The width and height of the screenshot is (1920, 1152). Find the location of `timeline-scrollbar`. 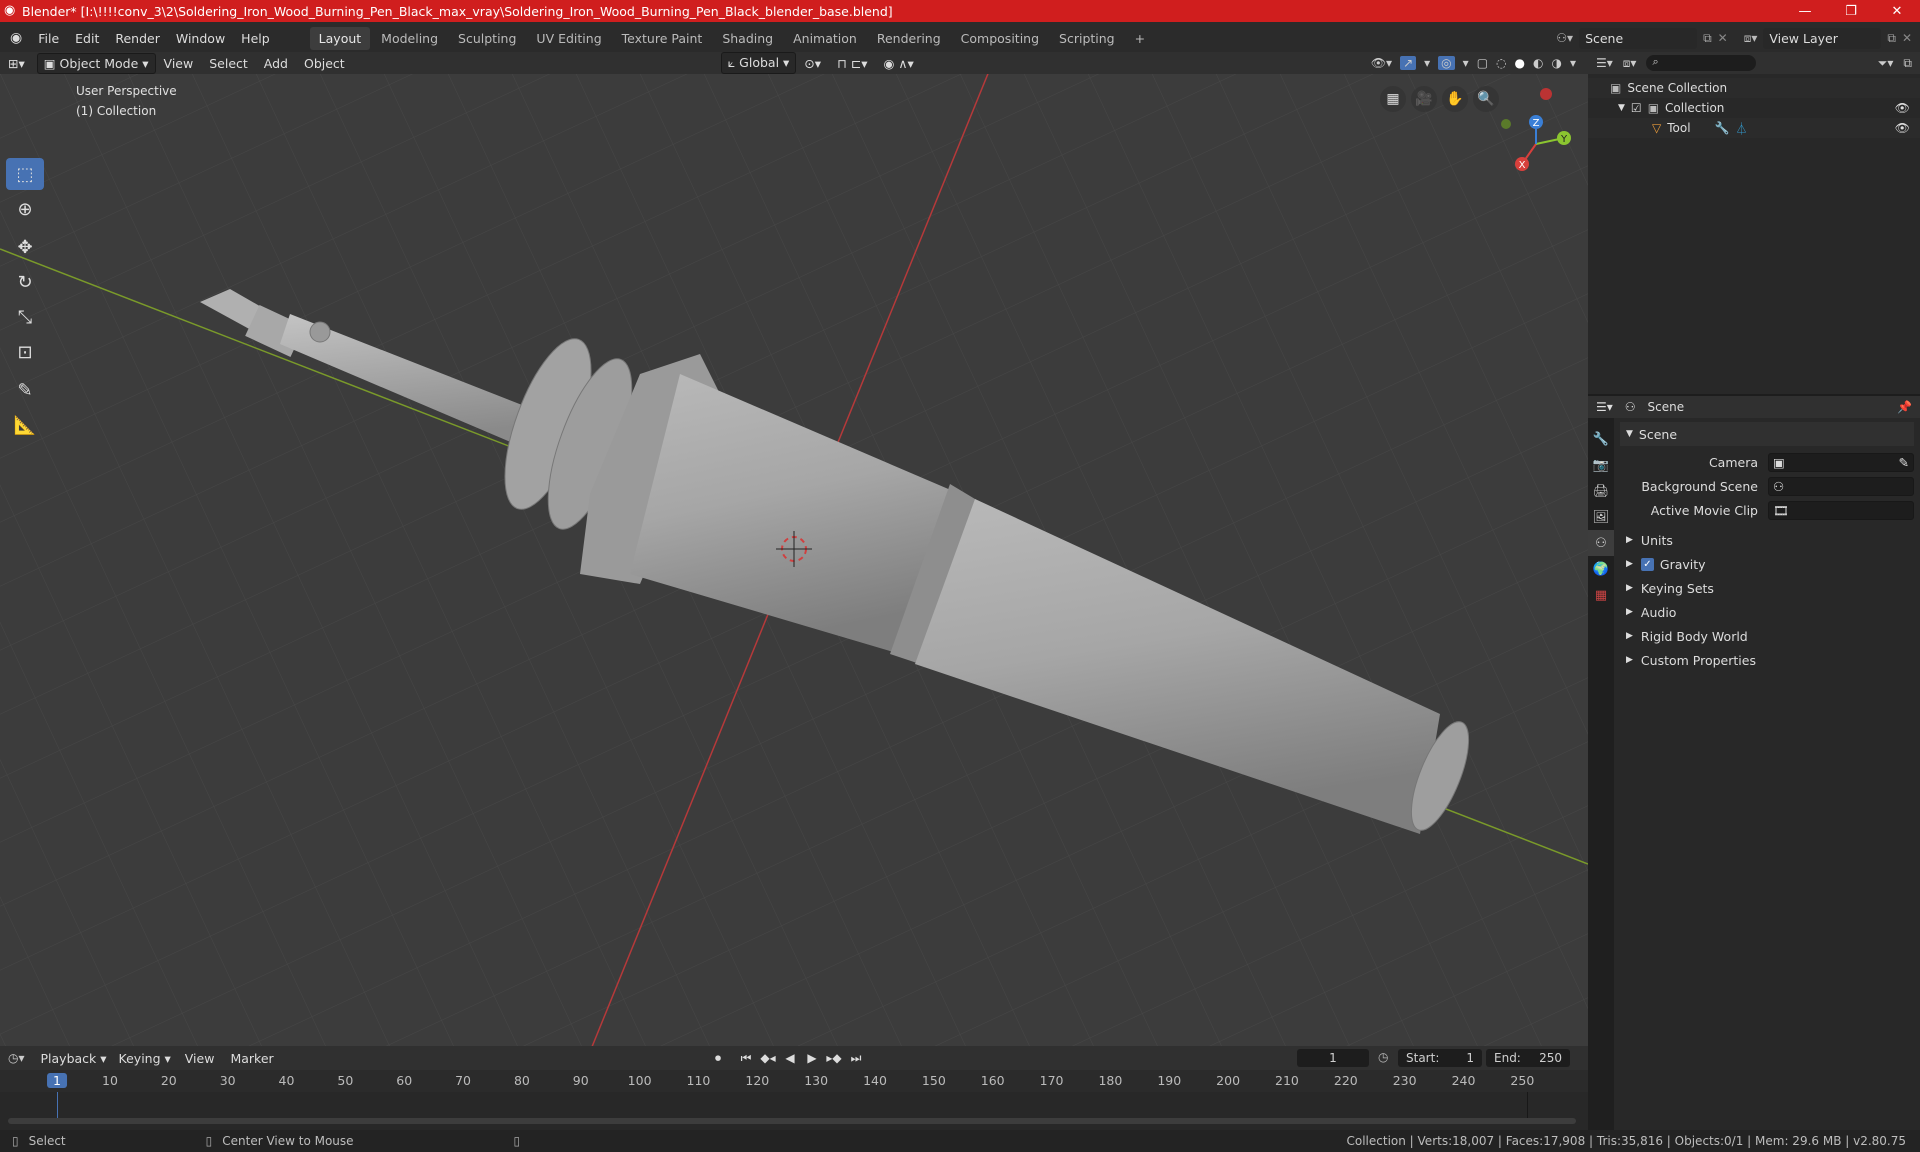

timeline-scrollbar is located at coordinates (792, 1121).